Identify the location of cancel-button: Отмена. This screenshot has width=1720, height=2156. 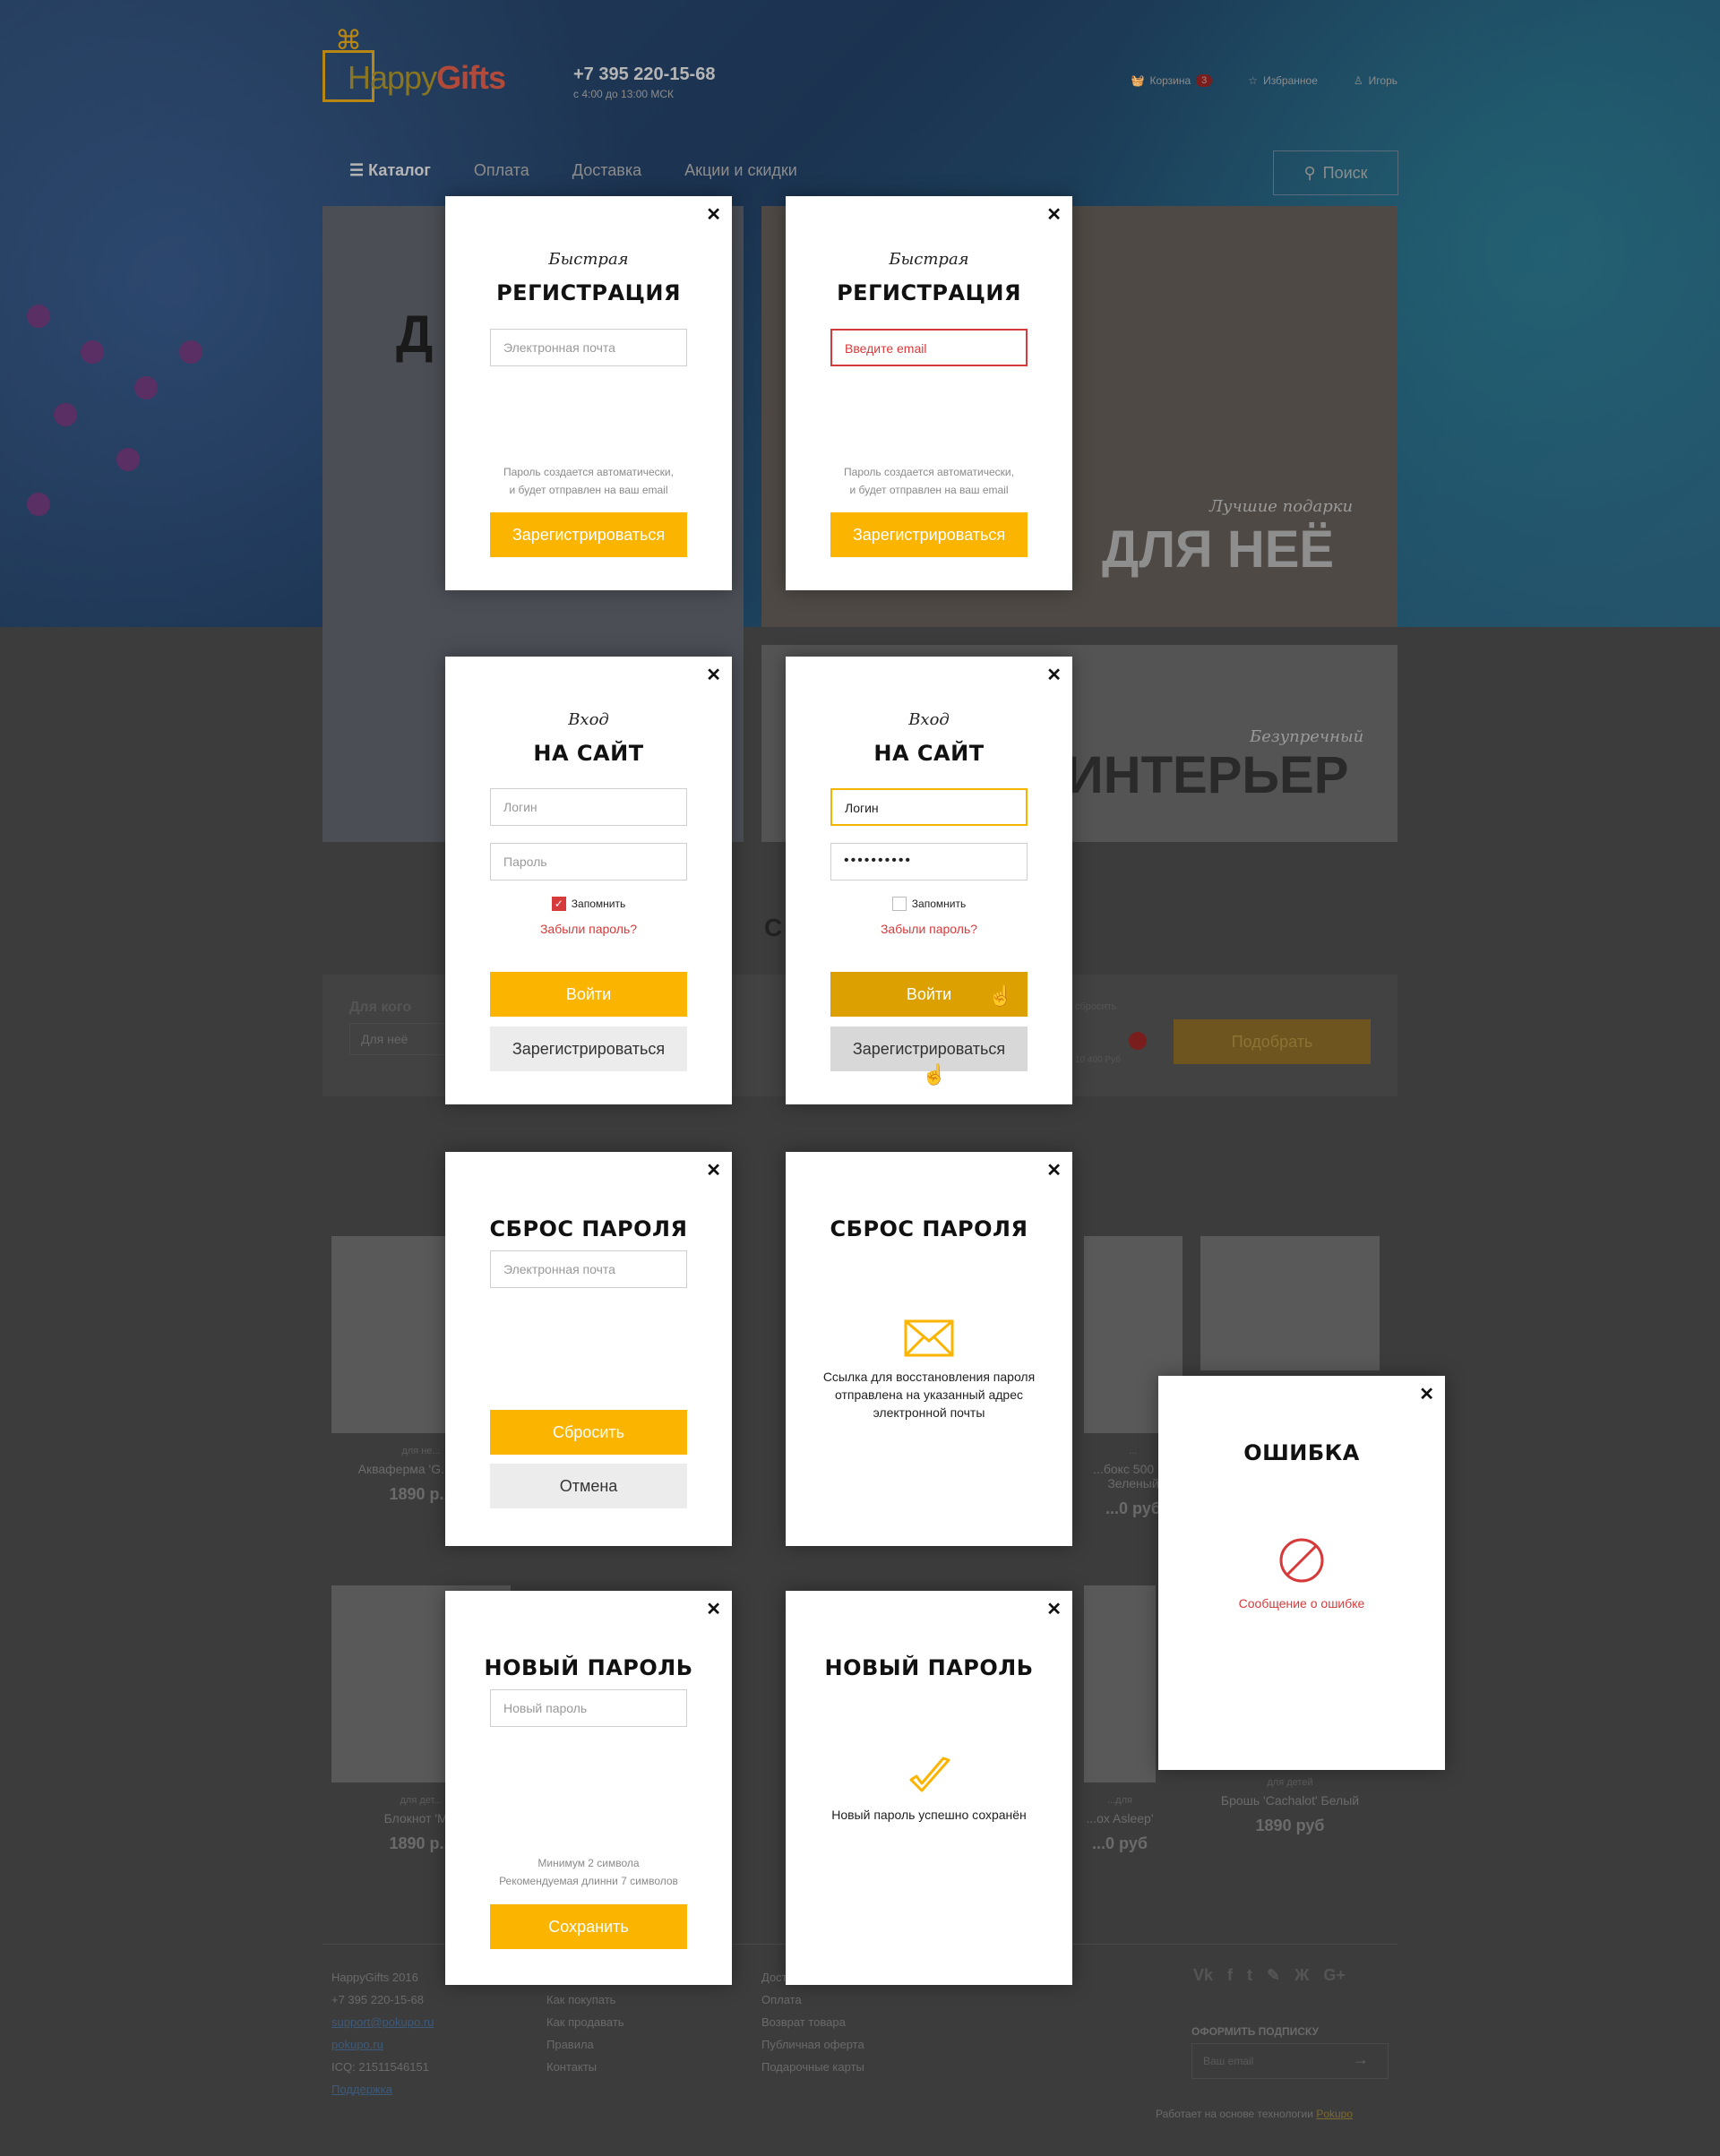
(588, 1486).